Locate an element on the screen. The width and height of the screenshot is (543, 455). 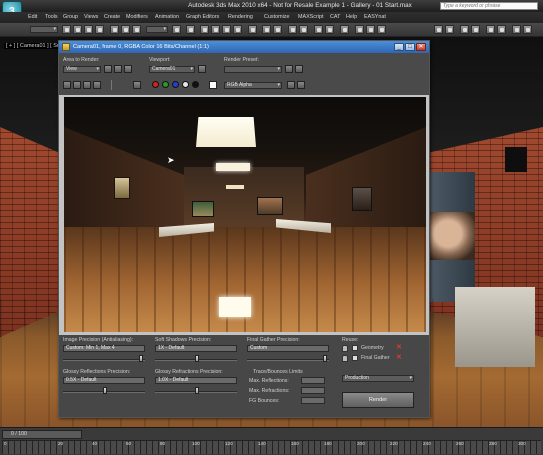
named-selection-icon is located at coordinates (252, 29).